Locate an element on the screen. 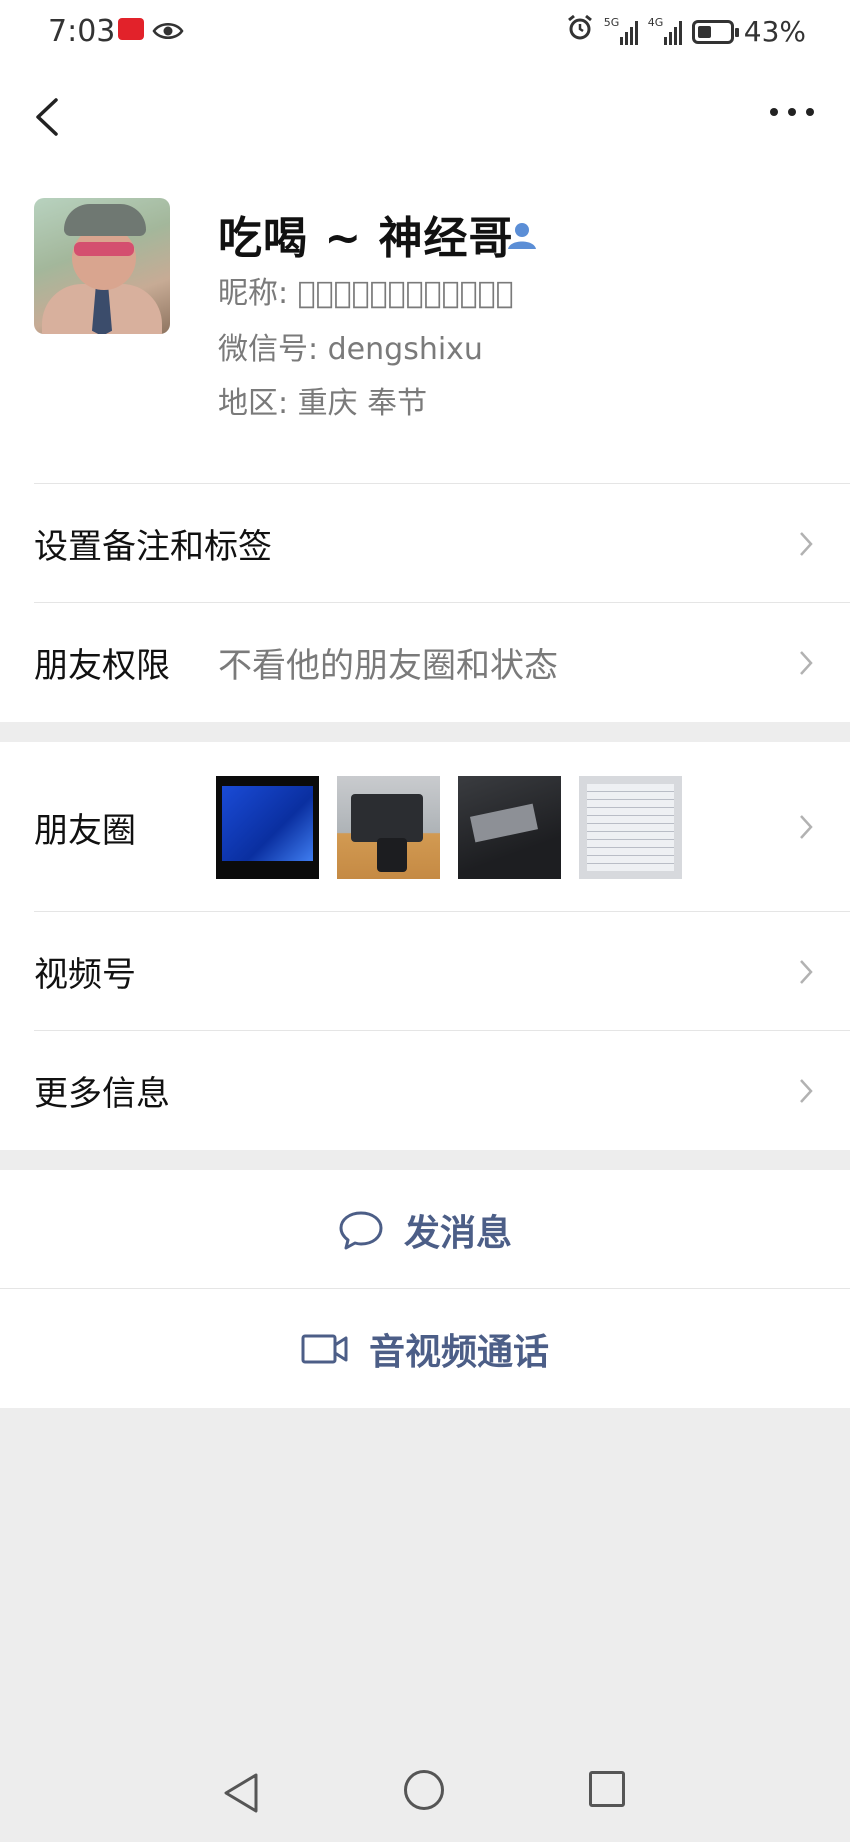 This screenshot has height=1842, width=850. battery-percent: 43% is located at coordinates (774, 31).